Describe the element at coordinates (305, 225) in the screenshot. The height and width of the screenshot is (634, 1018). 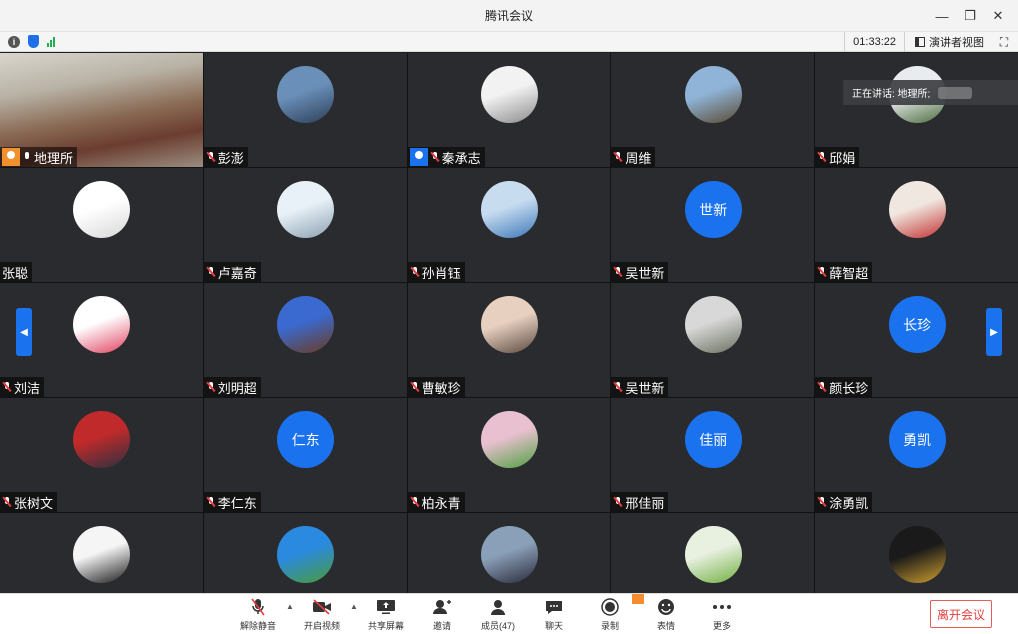
I see `participant-tile: 卢嘉奇` at that location.